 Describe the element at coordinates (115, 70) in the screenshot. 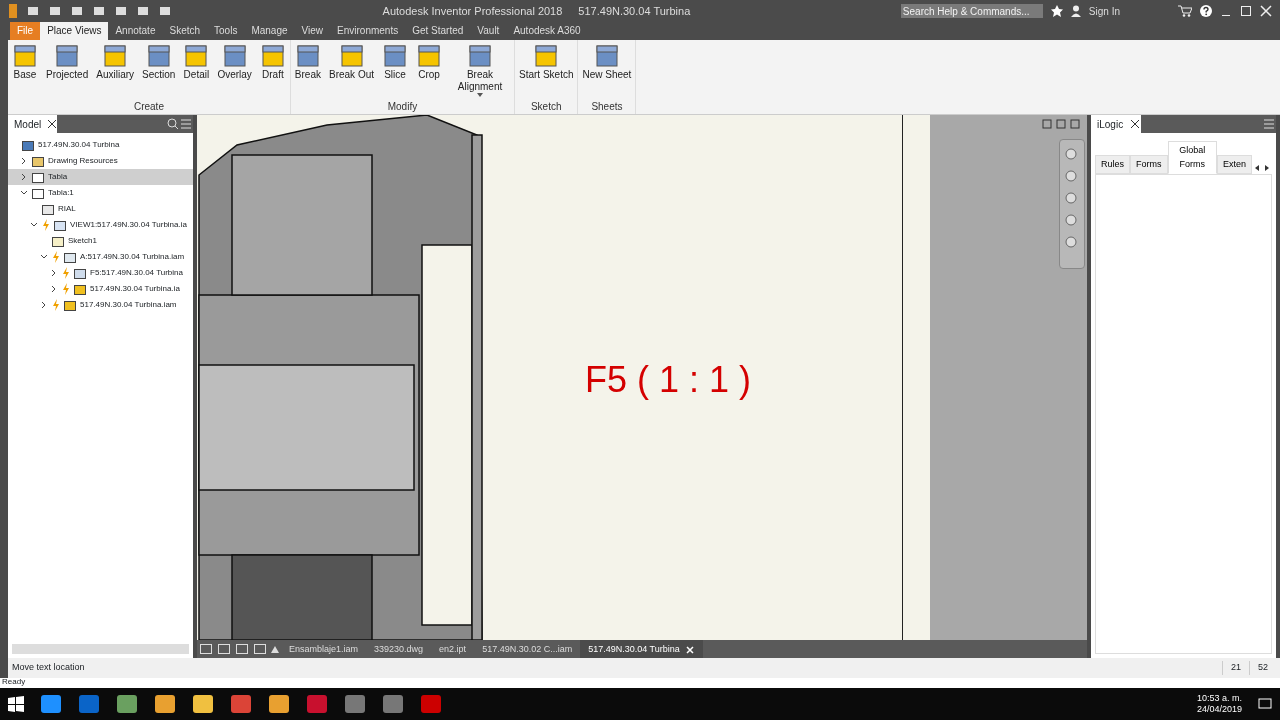

I see `ribbon-button: Auxiliary` at that location.